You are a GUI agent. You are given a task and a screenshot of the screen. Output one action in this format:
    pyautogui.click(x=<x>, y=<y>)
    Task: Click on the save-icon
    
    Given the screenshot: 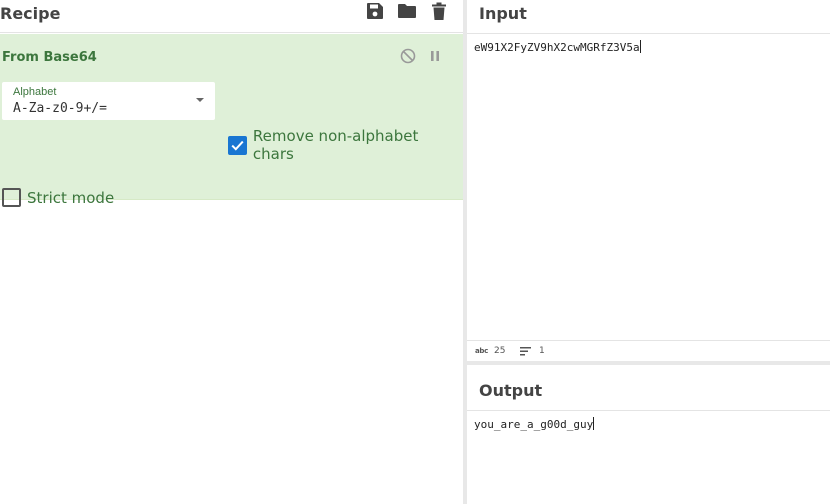 What is the action you would take?
    pyautogui.click(x=374, y=11)
    